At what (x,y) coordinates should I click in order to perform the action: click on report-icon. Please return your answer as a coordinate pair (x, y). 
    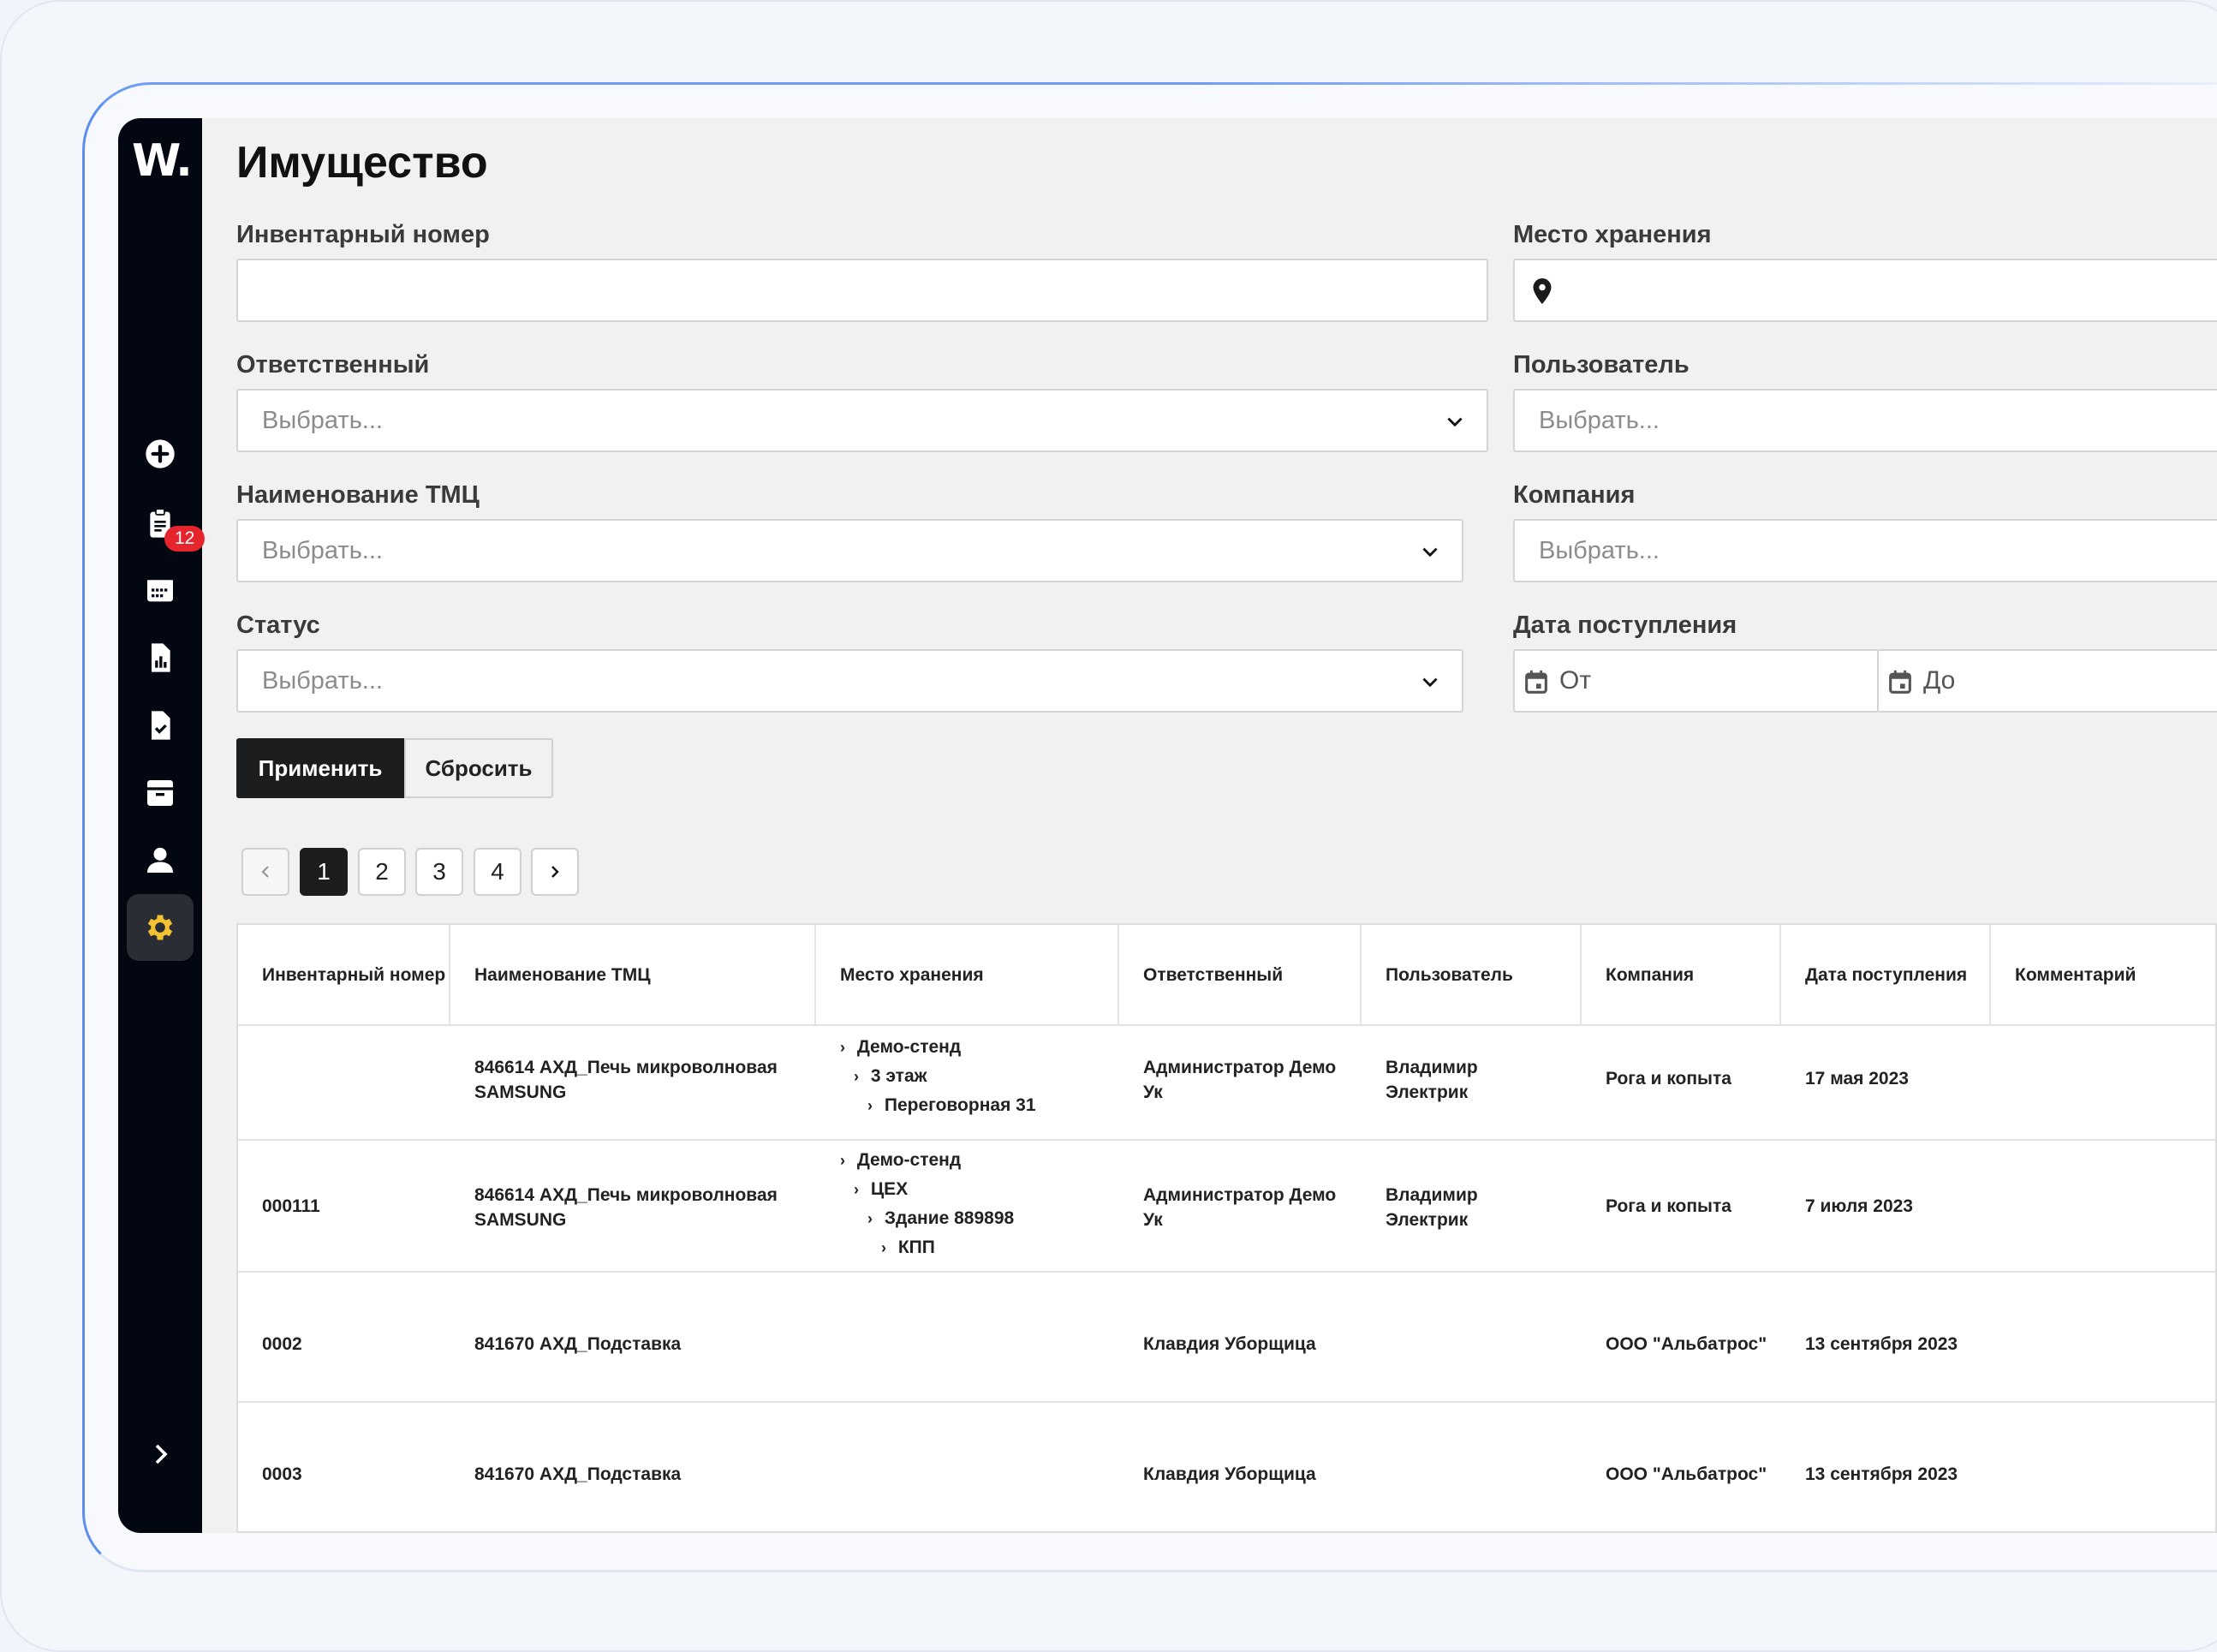
    Looking at the image, I should click on (161, 658).